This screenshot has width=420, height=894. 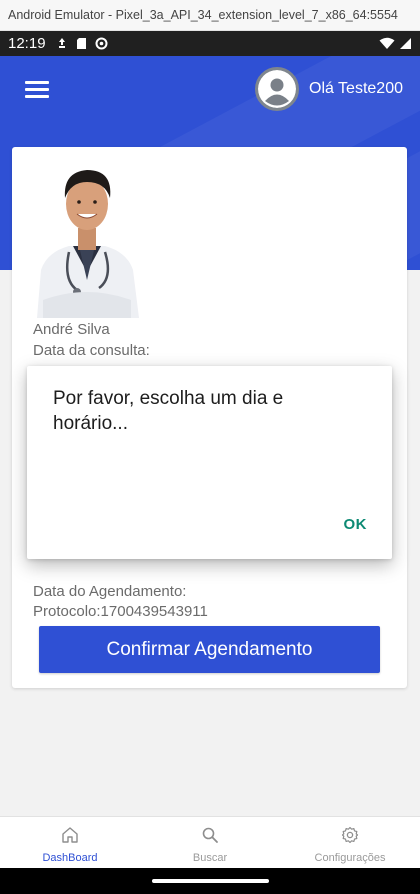 What do you see at coordinates (70, 835) in the screenshot?
I see `home-icon` at bounding box center [70, 835].